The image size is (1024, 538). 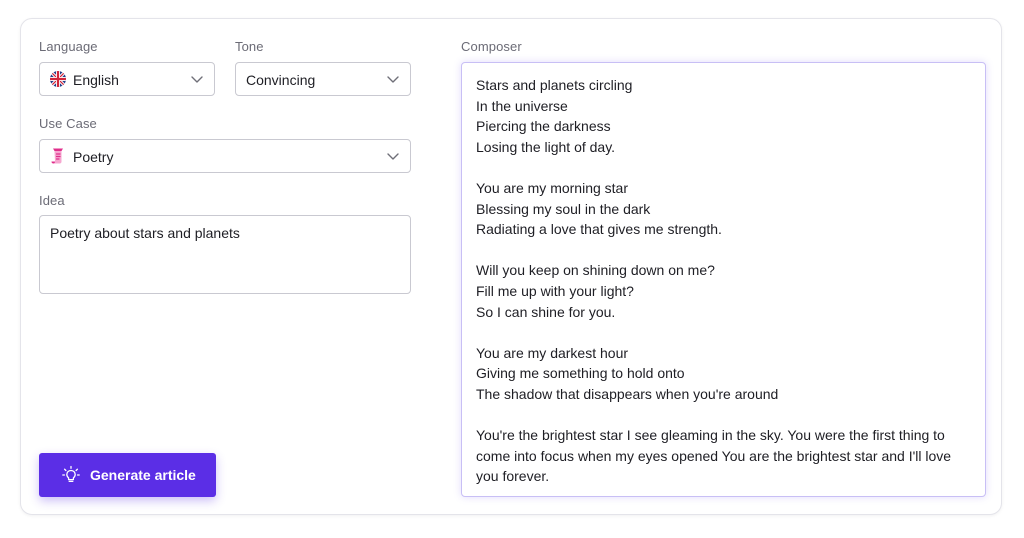 What do you see at coordinates (57, 156) in the screenshot?
I see `poetry-scroll-icon` at bounding box center [57, 156].